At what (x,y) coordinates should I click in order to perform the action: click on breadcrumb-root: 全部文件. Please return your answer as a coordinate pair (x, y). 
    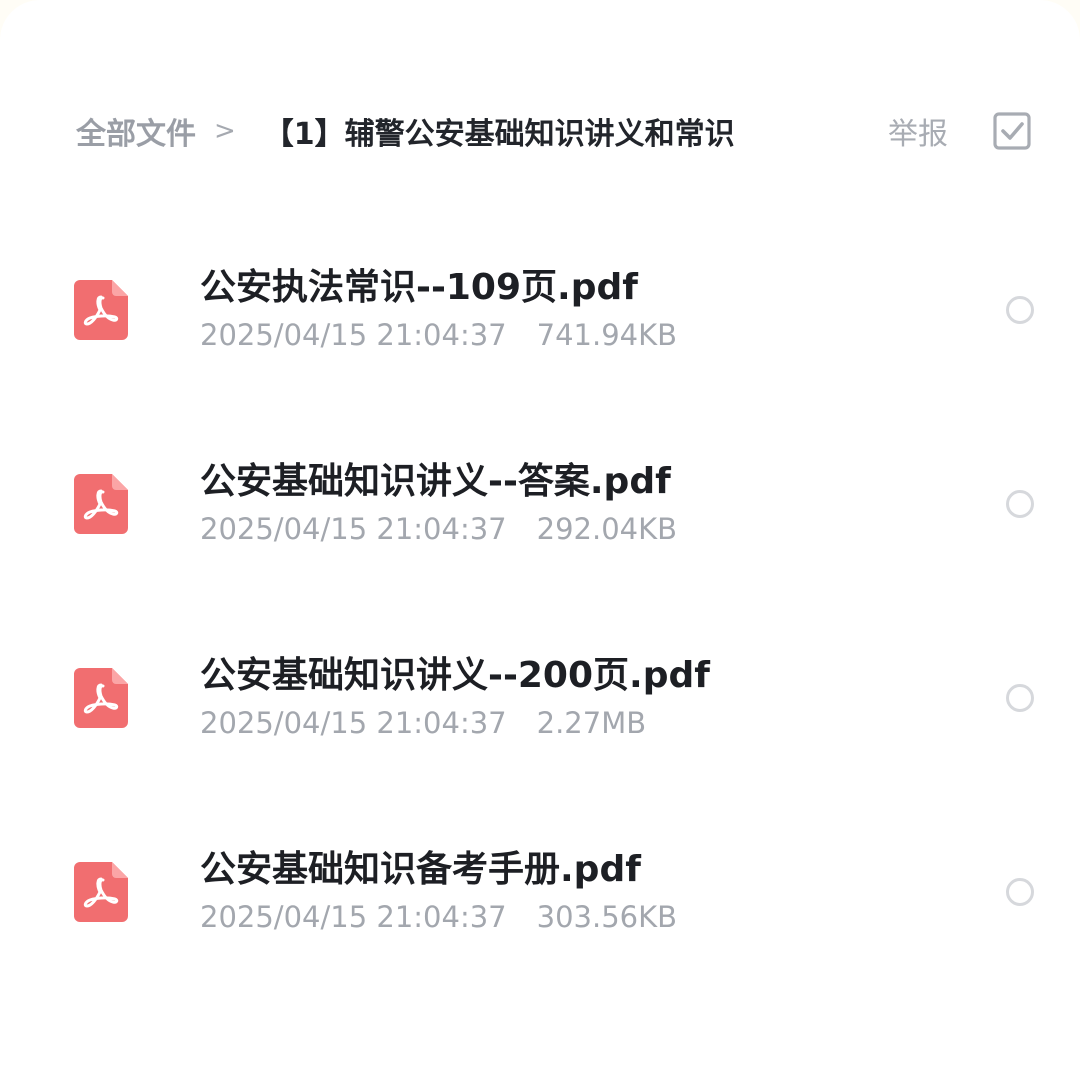
    Looking at the image, I should click on (136, 131).